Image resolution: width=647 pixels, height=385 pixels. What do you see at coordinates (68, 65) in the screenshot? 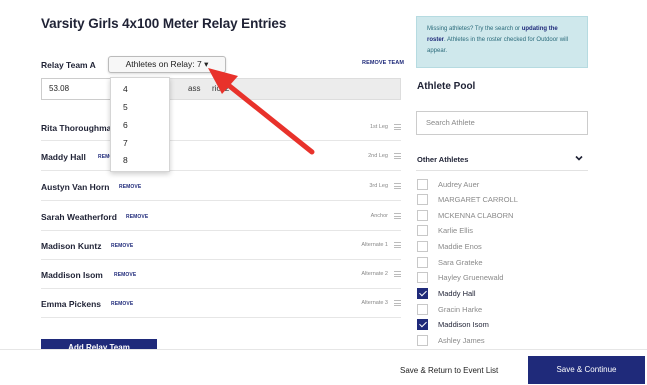
I see `relay-team-label: Relay Team A` at bounding box center [68, 65].